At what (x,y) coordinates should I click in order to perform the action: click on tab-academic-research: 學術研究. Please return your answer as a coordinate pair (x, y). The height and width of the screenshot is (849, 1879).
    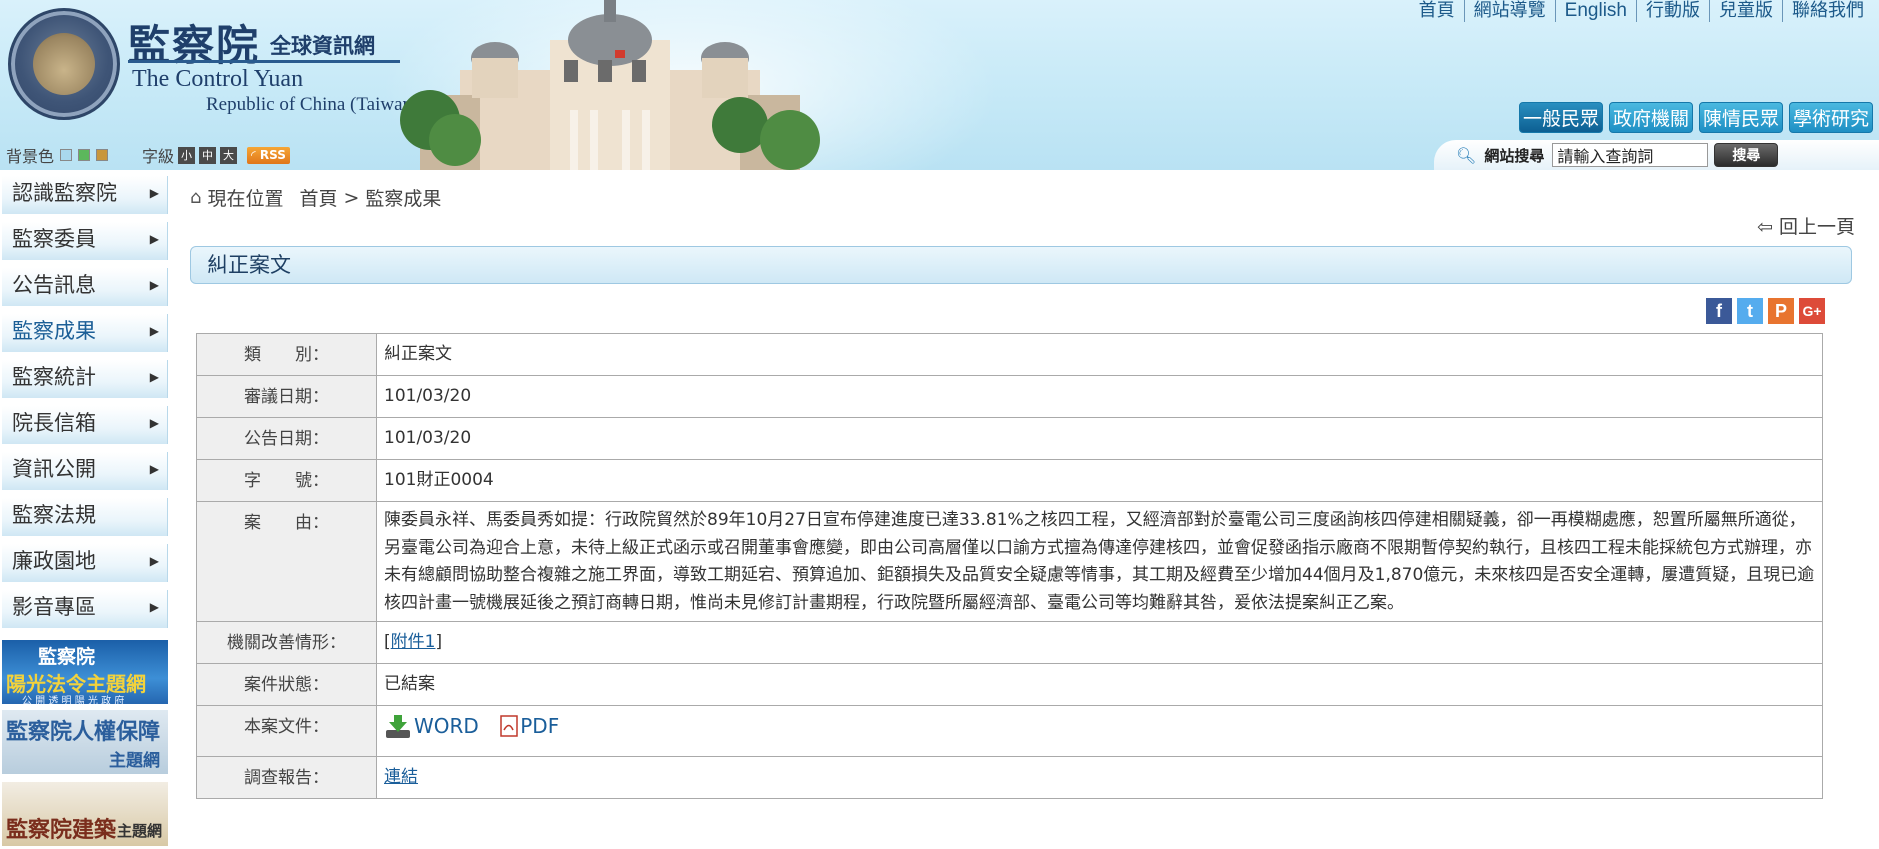
    Looking at the image, I should click on (1830, 117).